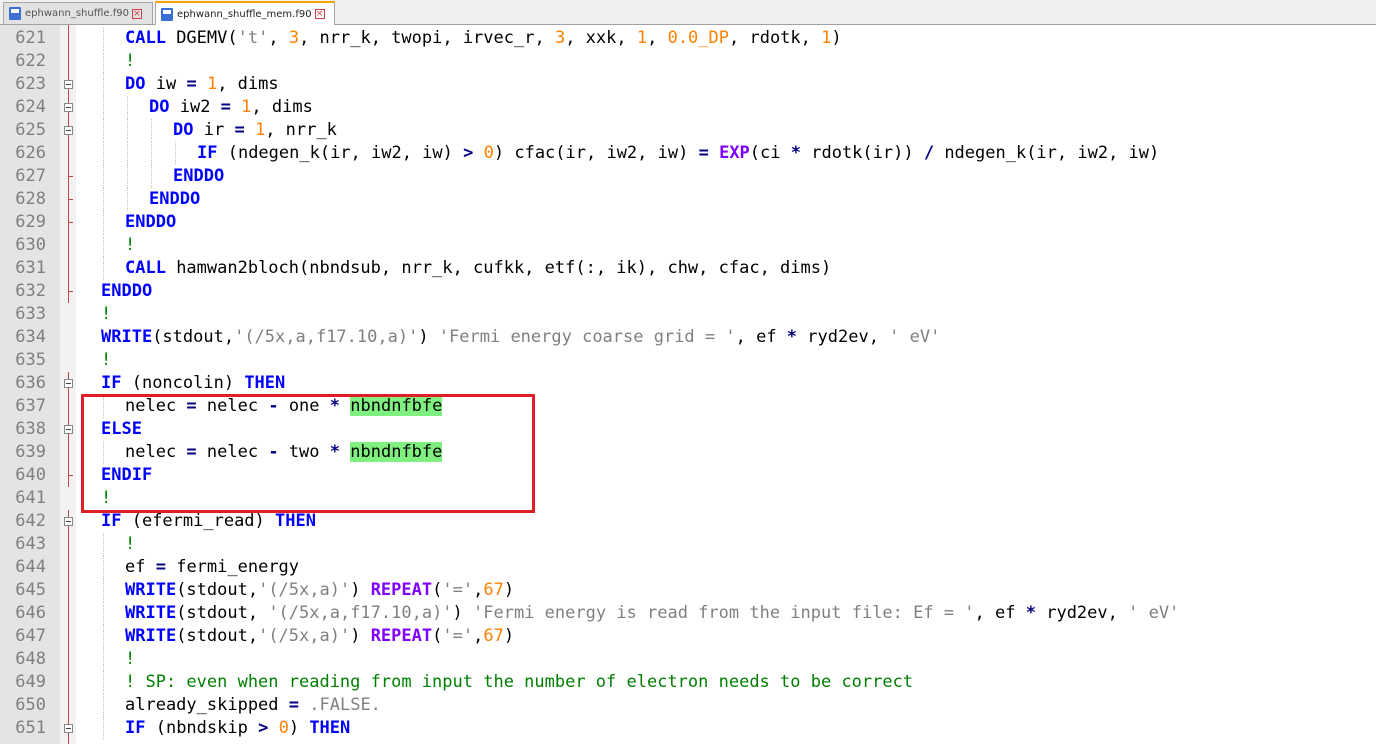 This screenshot has width=1376, height=744. I want to click on code-line: 625 DO ir = 1, nrr_k, so click(688, 130).